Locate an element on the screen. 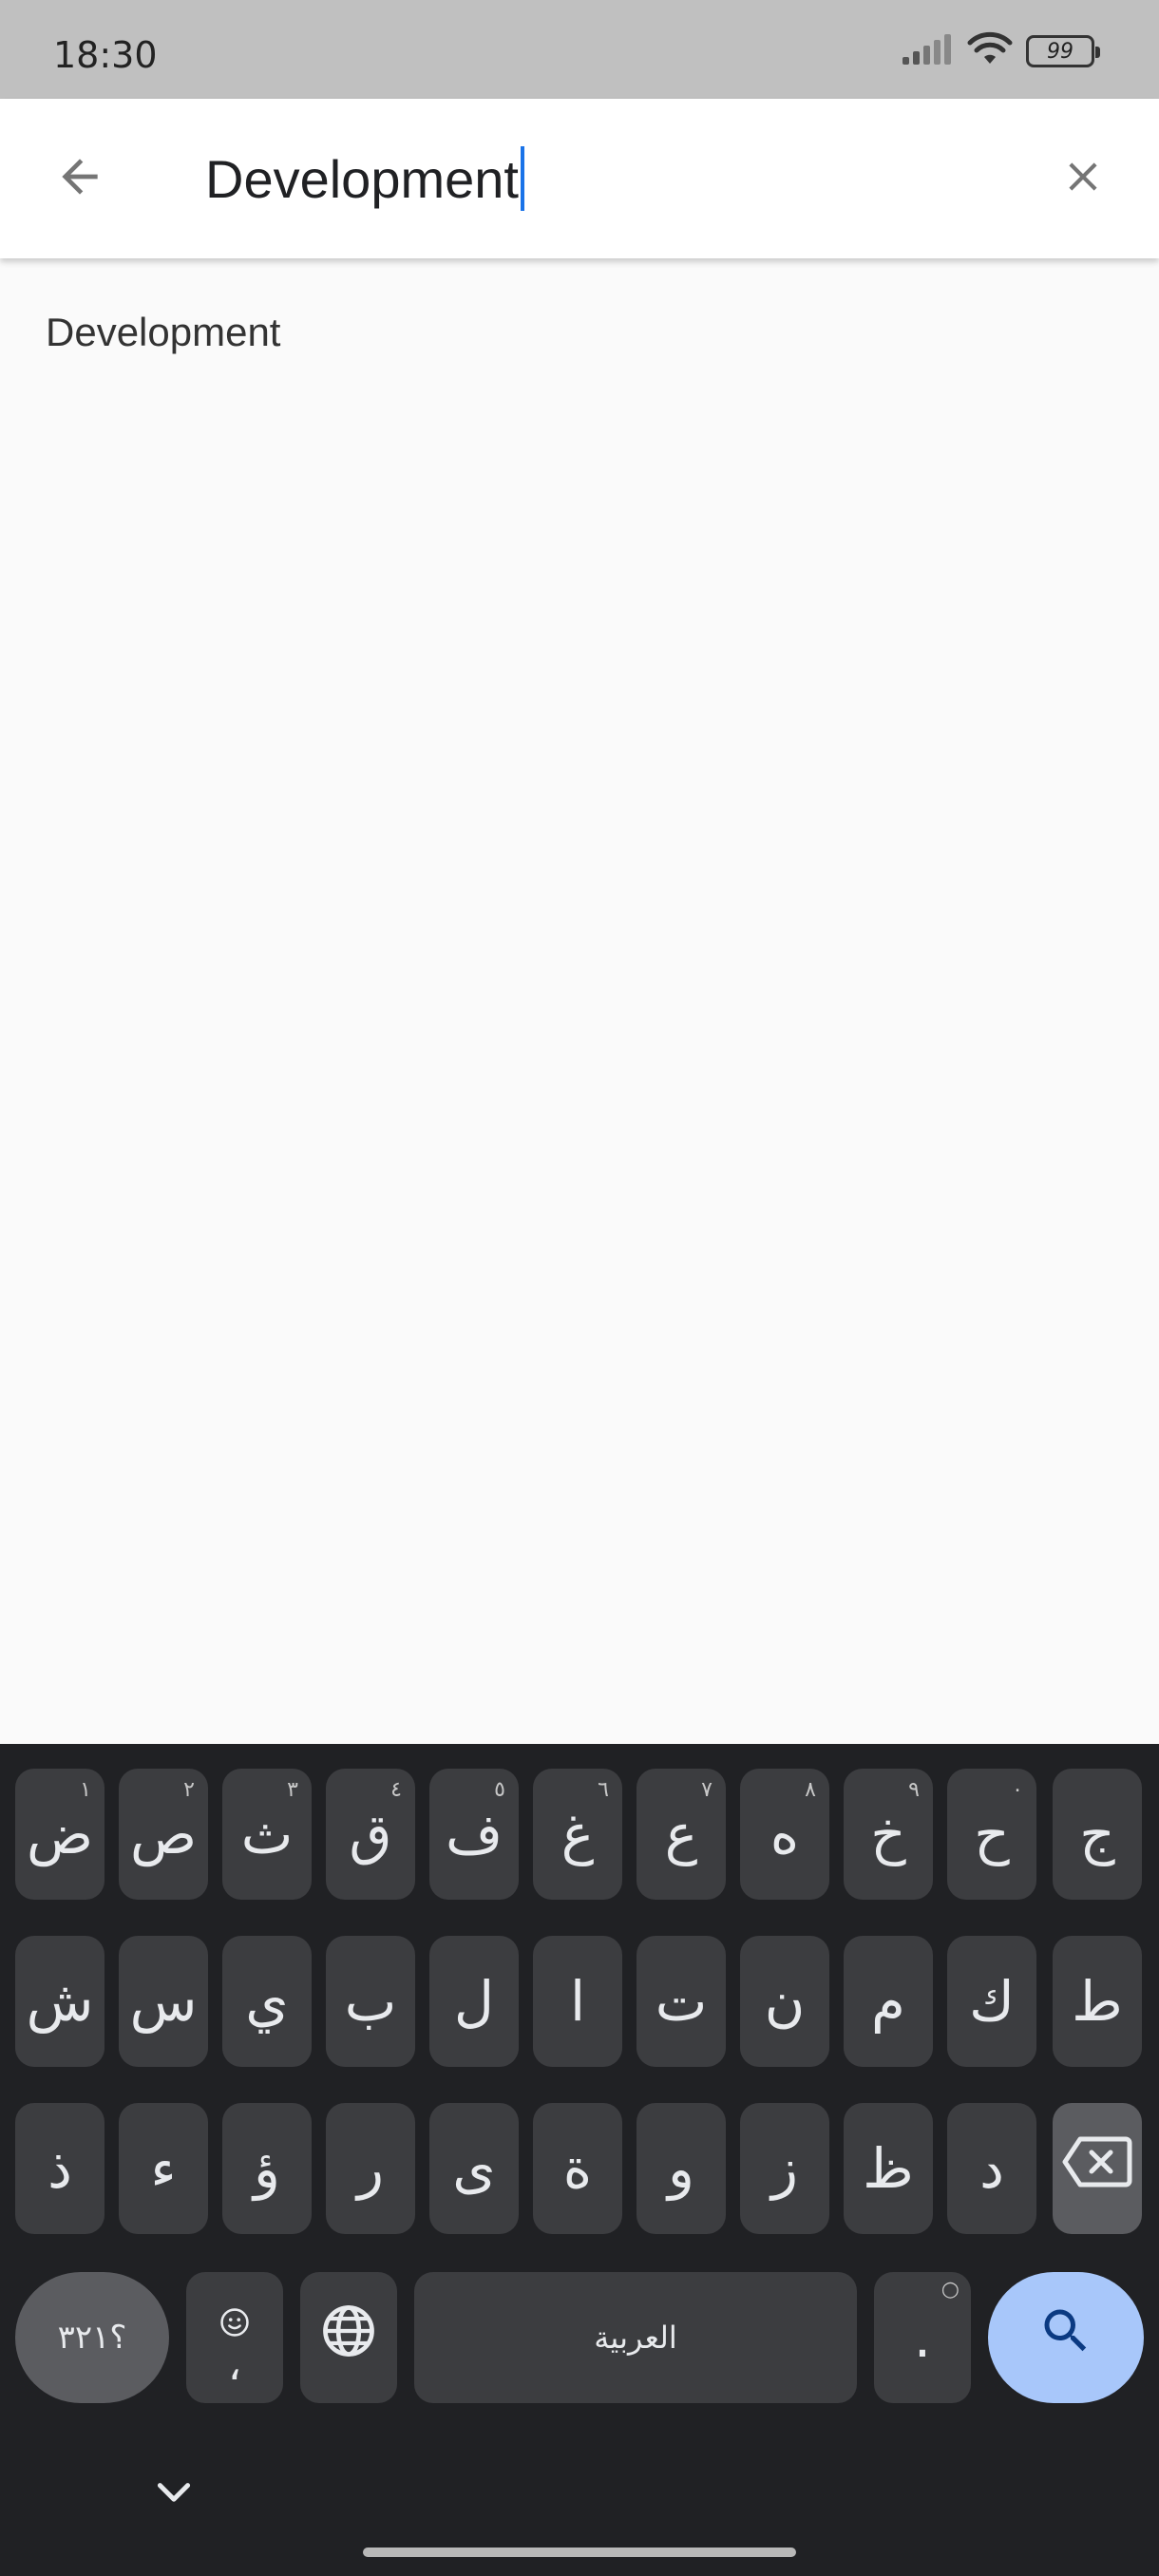 The image size is (1159, 2576). key-waw: و is located at coordinates (681, 2168).